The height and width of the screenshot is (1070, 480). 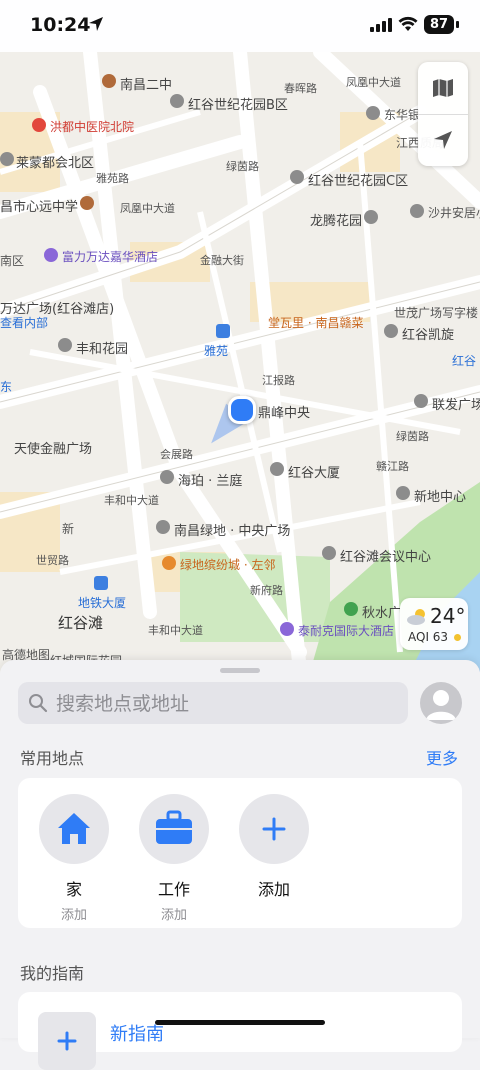 I want to click on favorite-label: 家, so click(x=73, y=889).